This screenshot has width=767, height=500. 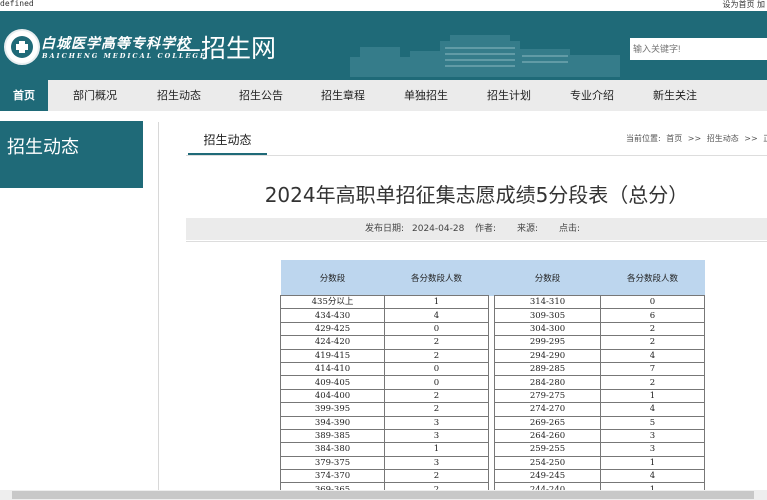 What do you see at coordinates (570, 229) in the screenshot?
I see `clicks-label: 点击:` at bounding box center [570, 229].